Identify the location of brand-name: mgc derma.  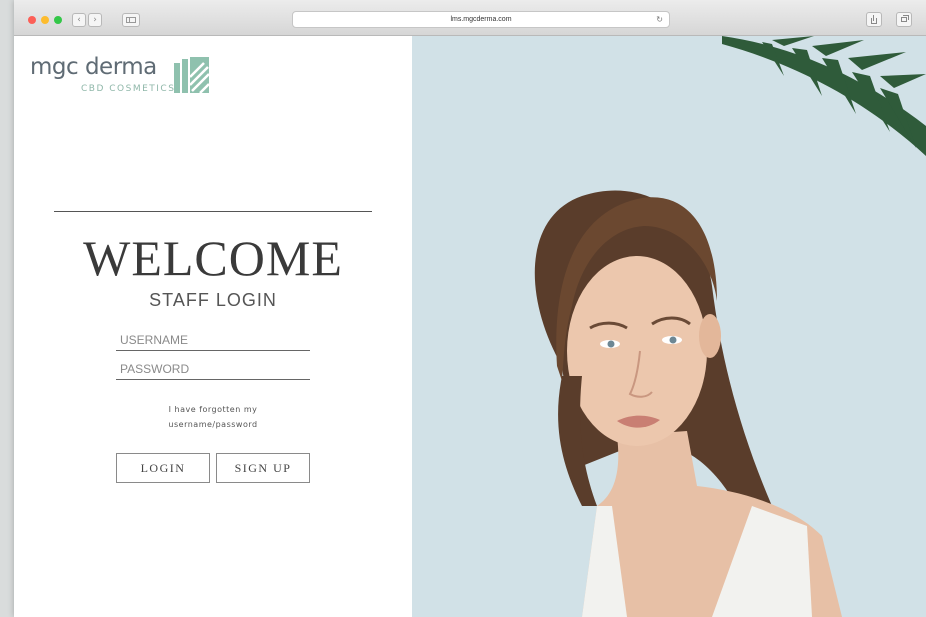
(93, 67).